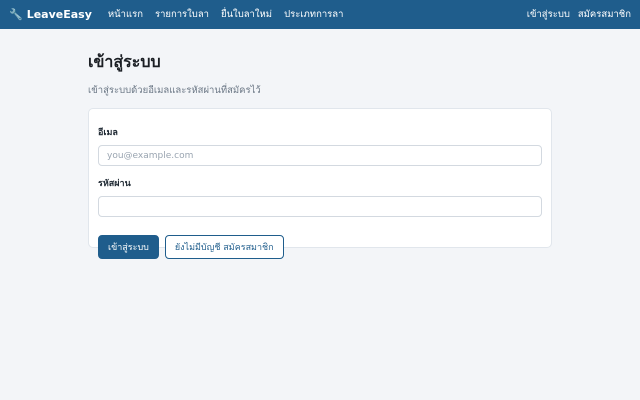 The width and height of the screenshot is (640, 400). What do you see at coordinates (125, 14) in the screenshot?
I see `nav-link-home: หน้าแรก` at bounding box center [125, 14].